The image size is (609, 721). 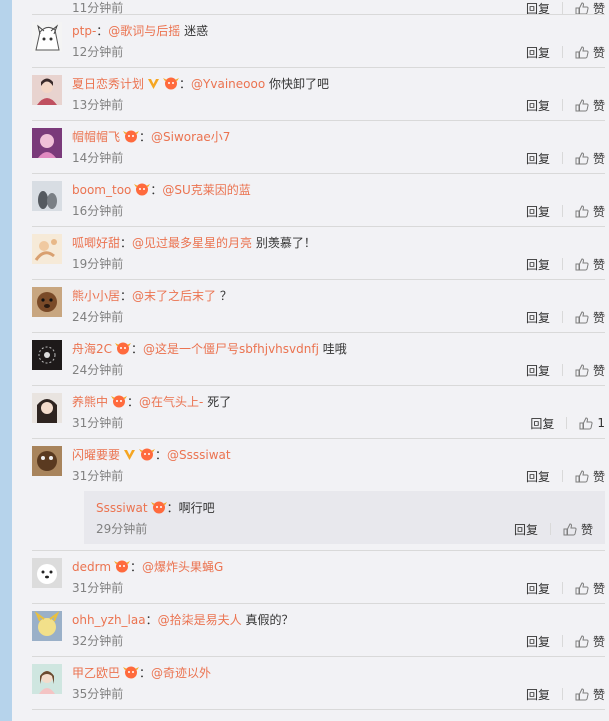 What do you see at coordinates (91, 567) in the screenshot?
I see `username-link: dedrm` at bounding box center [91, 567].